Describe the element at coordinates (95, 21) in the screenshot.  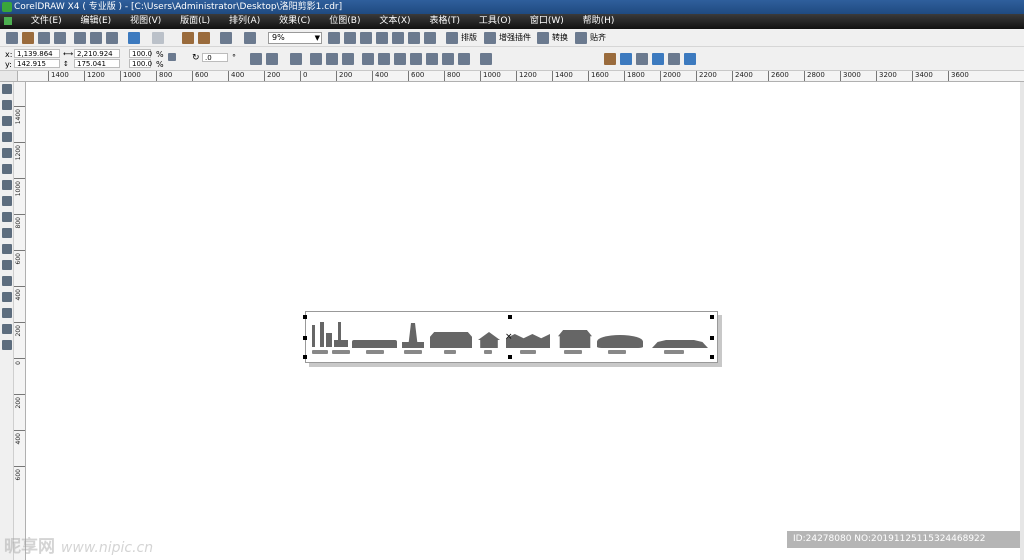
I see `menu-edit: 编辑(E)` at that location.